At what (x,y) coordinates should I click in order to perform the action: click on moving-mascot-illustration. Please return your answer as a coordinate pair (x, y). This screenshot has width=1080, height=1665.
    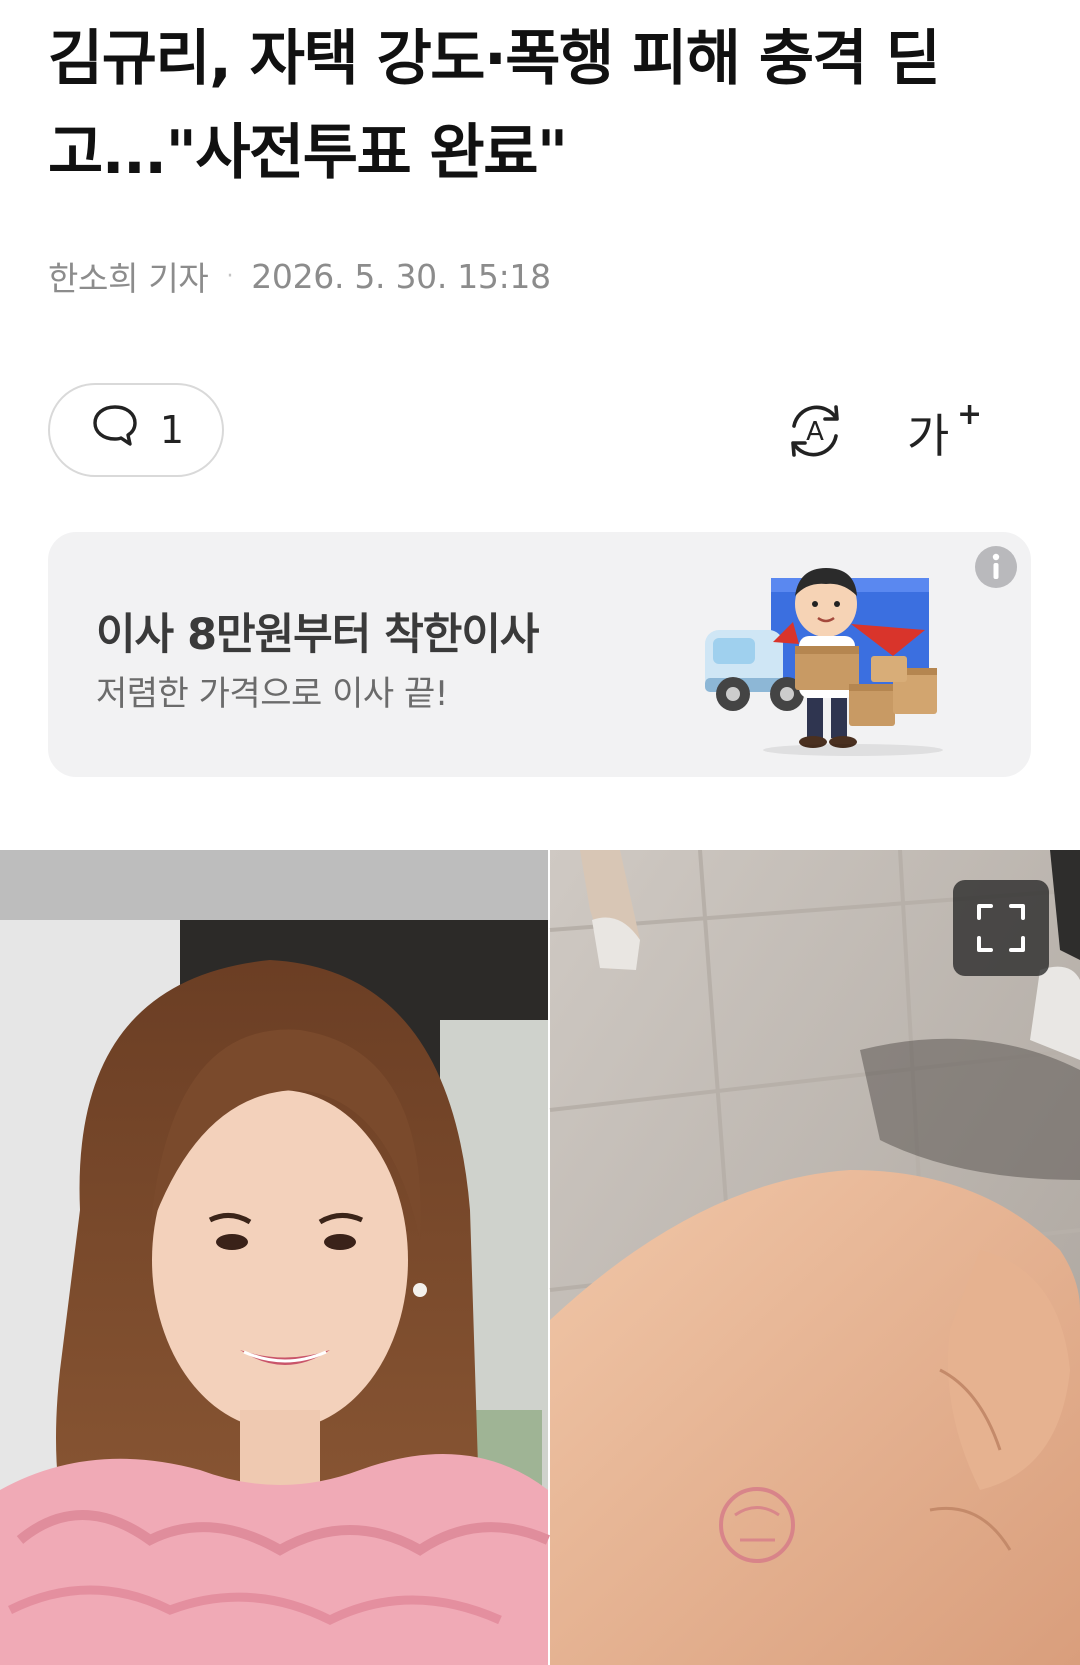
    Looking at the image, I should click on (833, 660).